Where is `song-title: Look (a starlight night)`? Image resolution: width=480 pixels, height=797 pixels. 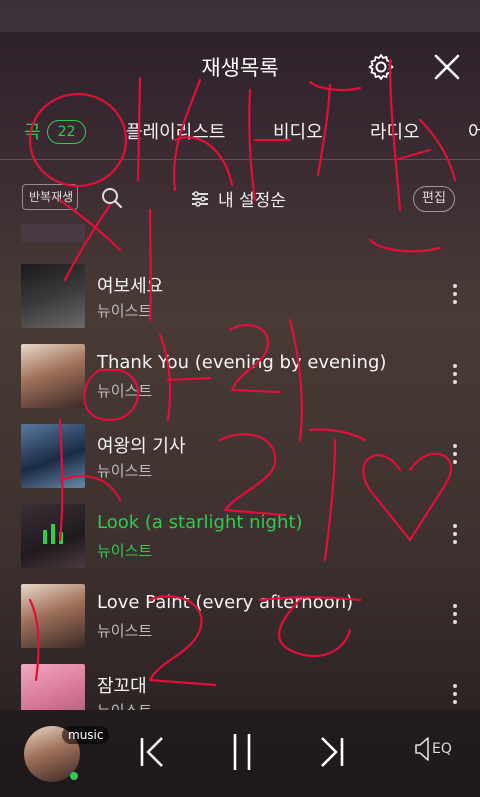
song-title: Look (a starlight night) is located at coordinates (200, 522).